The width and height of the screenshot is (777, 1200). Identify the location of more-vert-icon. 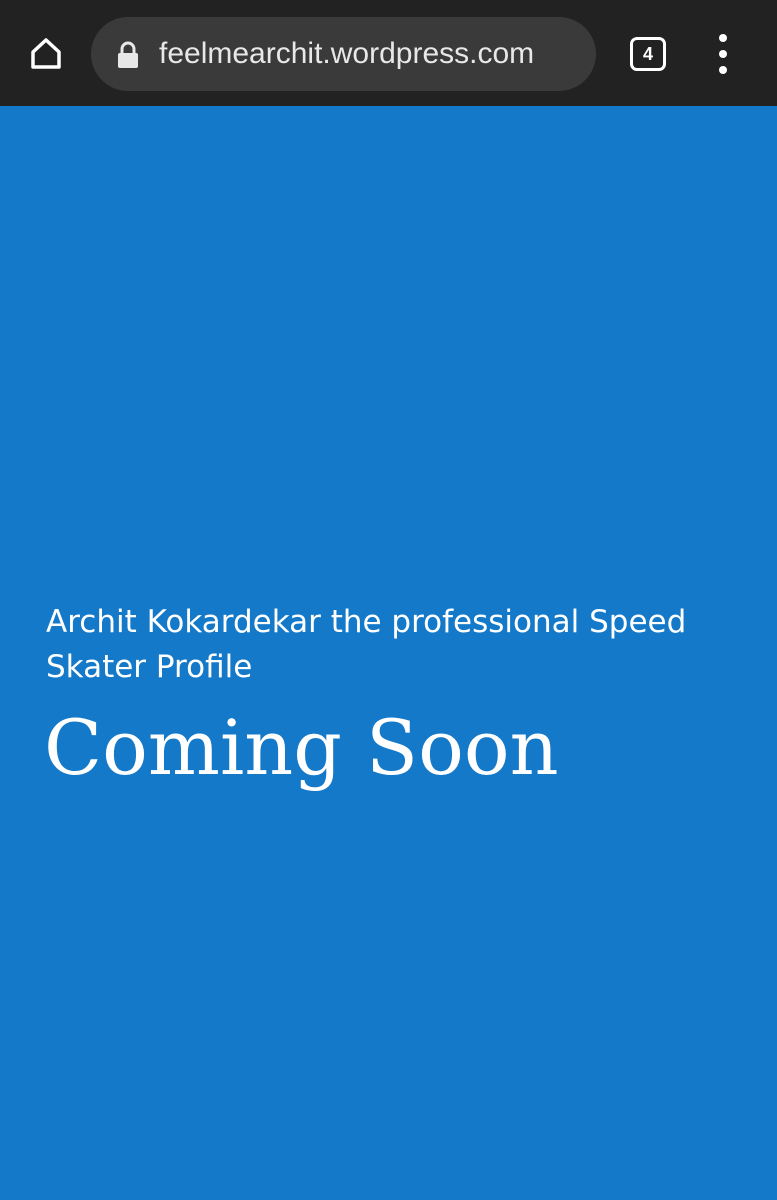
(723, 54).